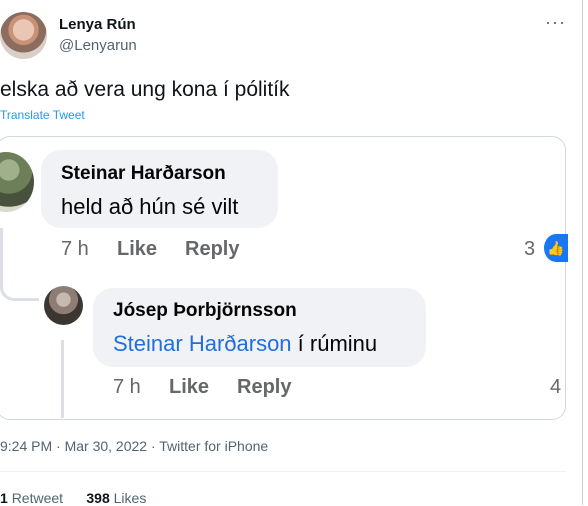 This screenshot has height=506, width=588. I want to click on comment-mention: Steinar Harðarson, so click(202, 343).